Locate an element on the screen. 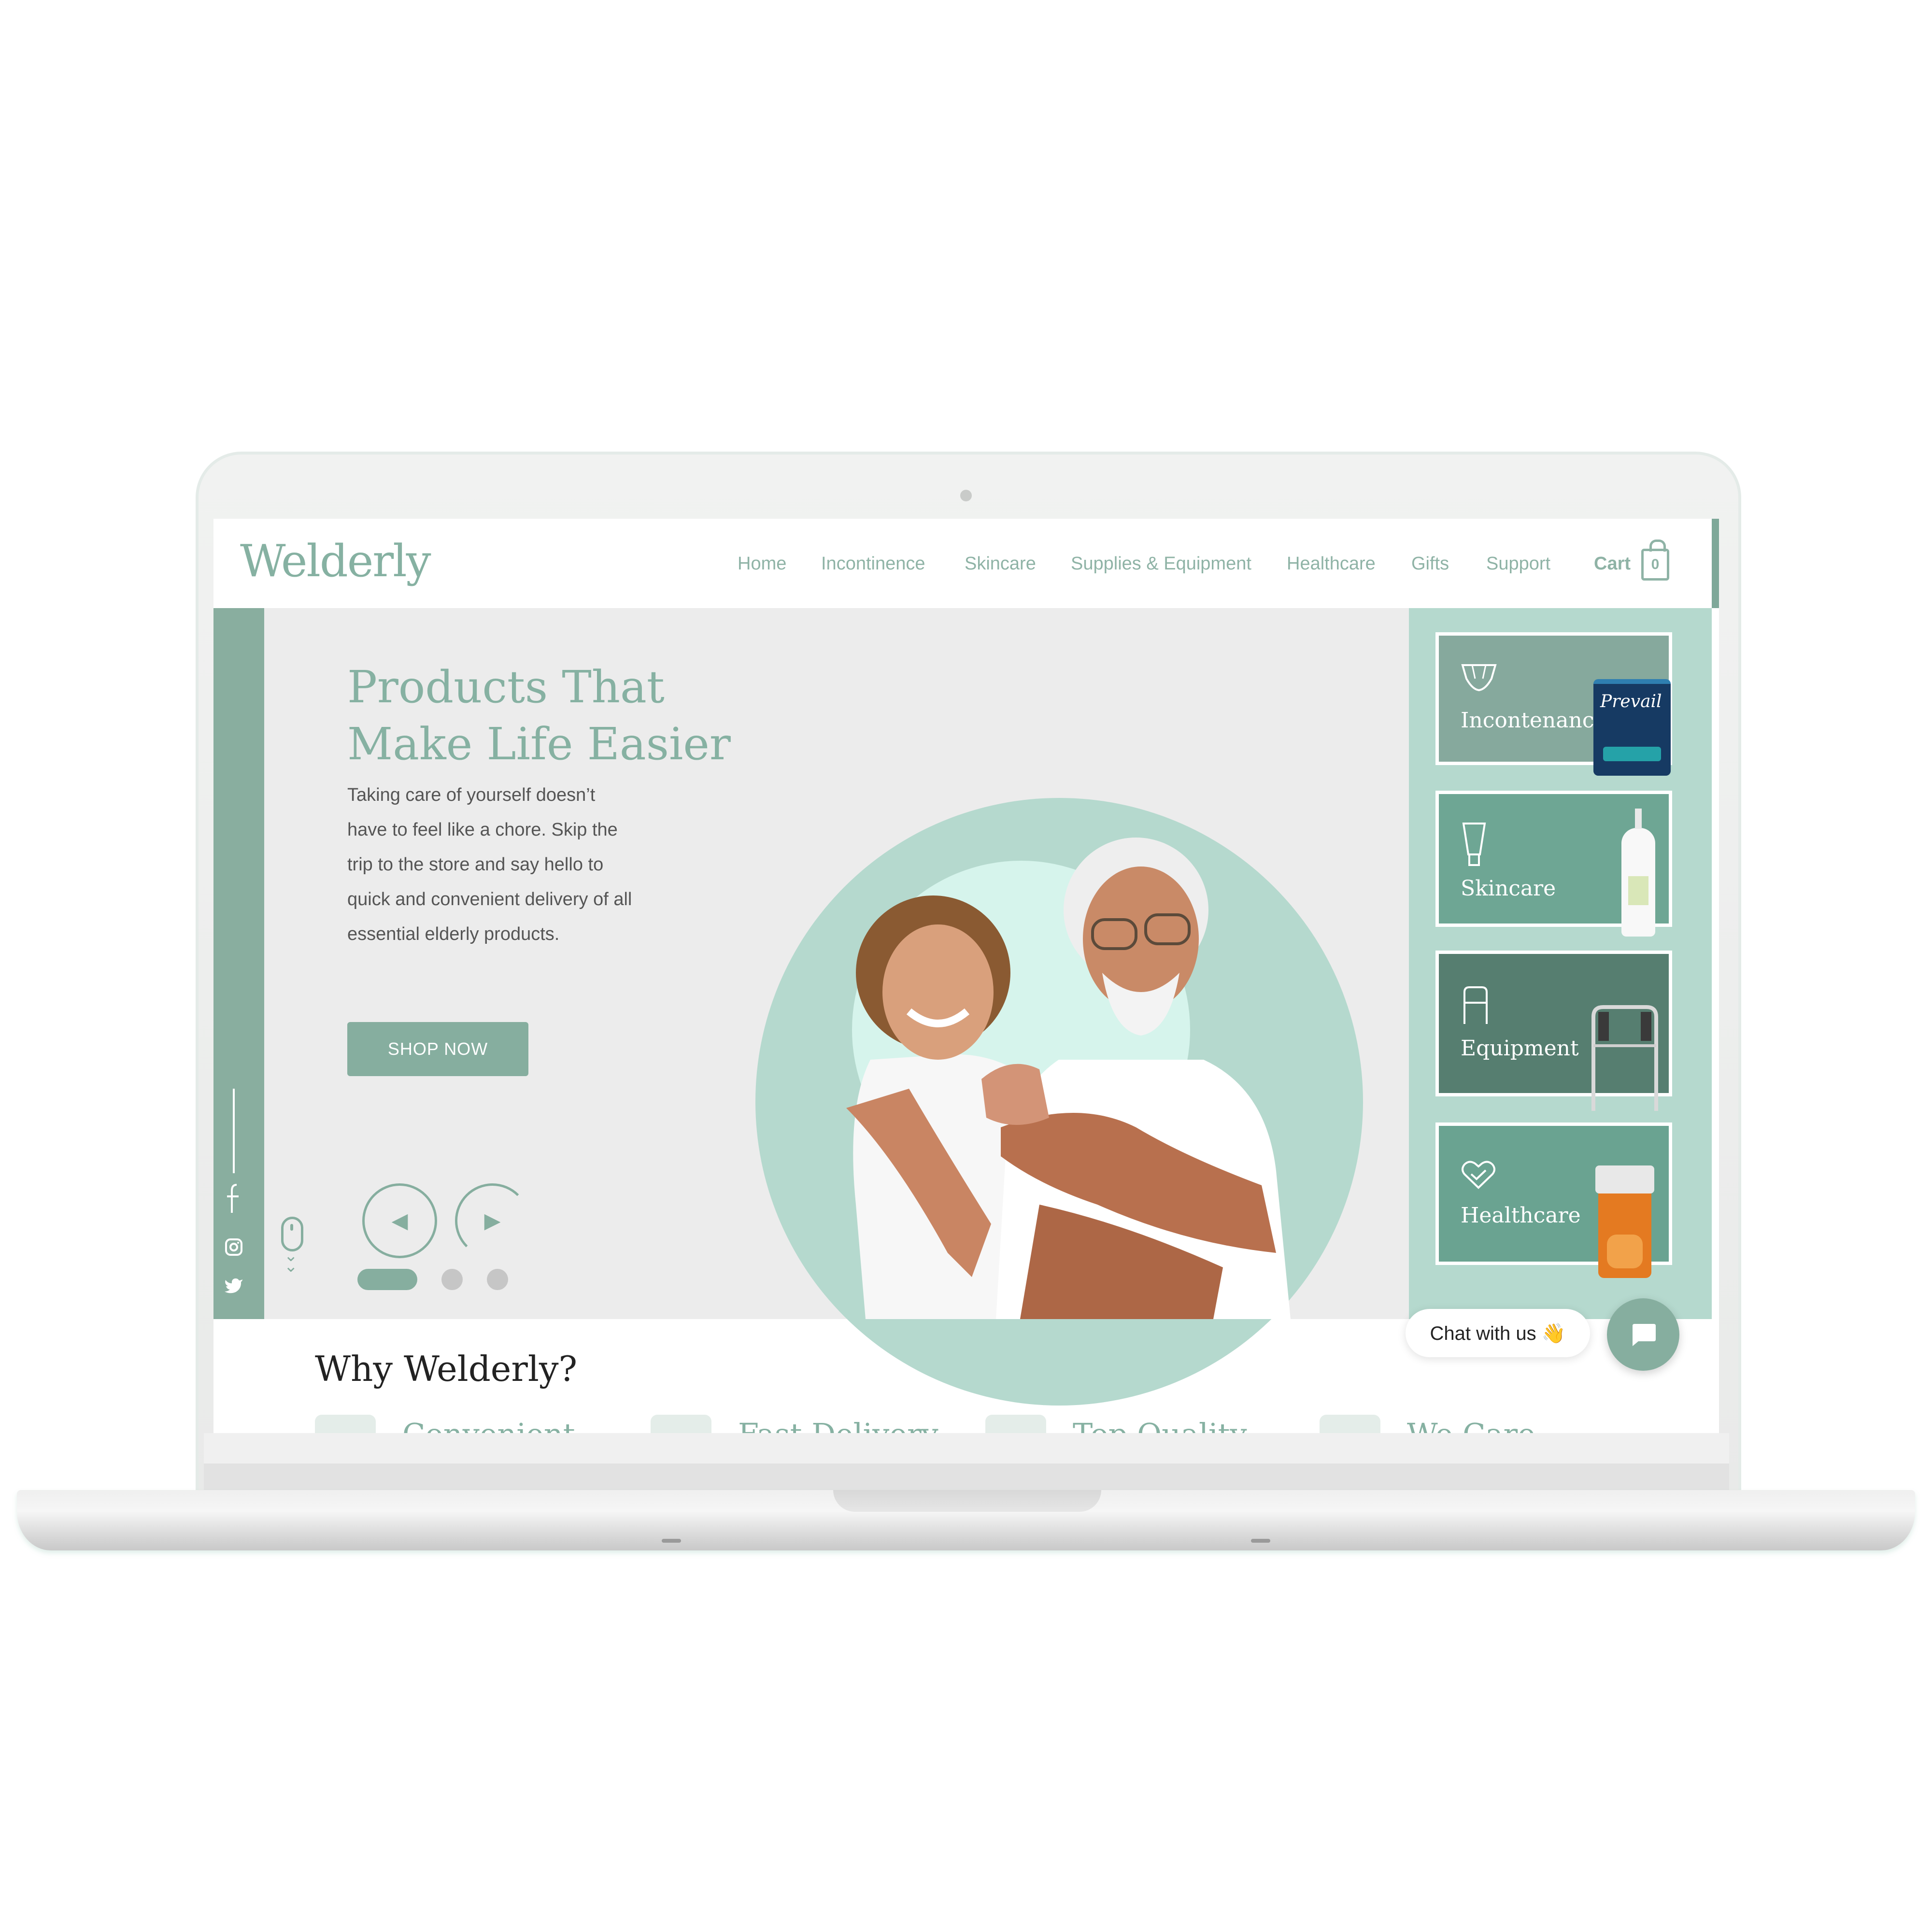 This screenshot has height=1932, width=1932. category-label: Skincare is located at coordinates (1508, 888).